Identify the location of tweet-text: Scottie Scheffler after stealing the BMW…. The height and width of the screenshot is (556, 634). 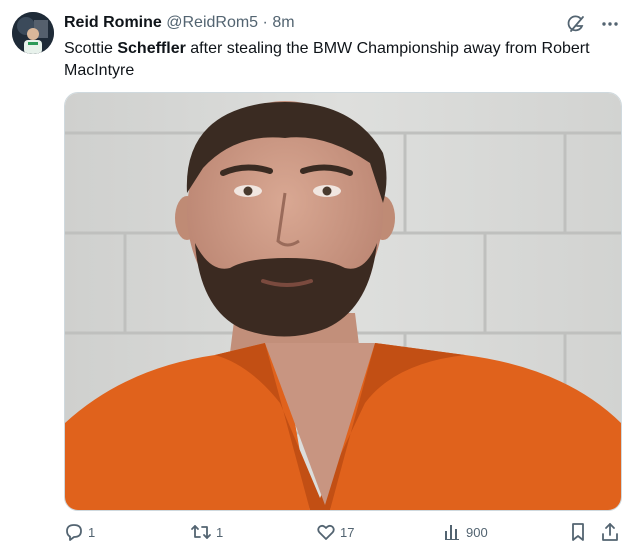
(342, 60).